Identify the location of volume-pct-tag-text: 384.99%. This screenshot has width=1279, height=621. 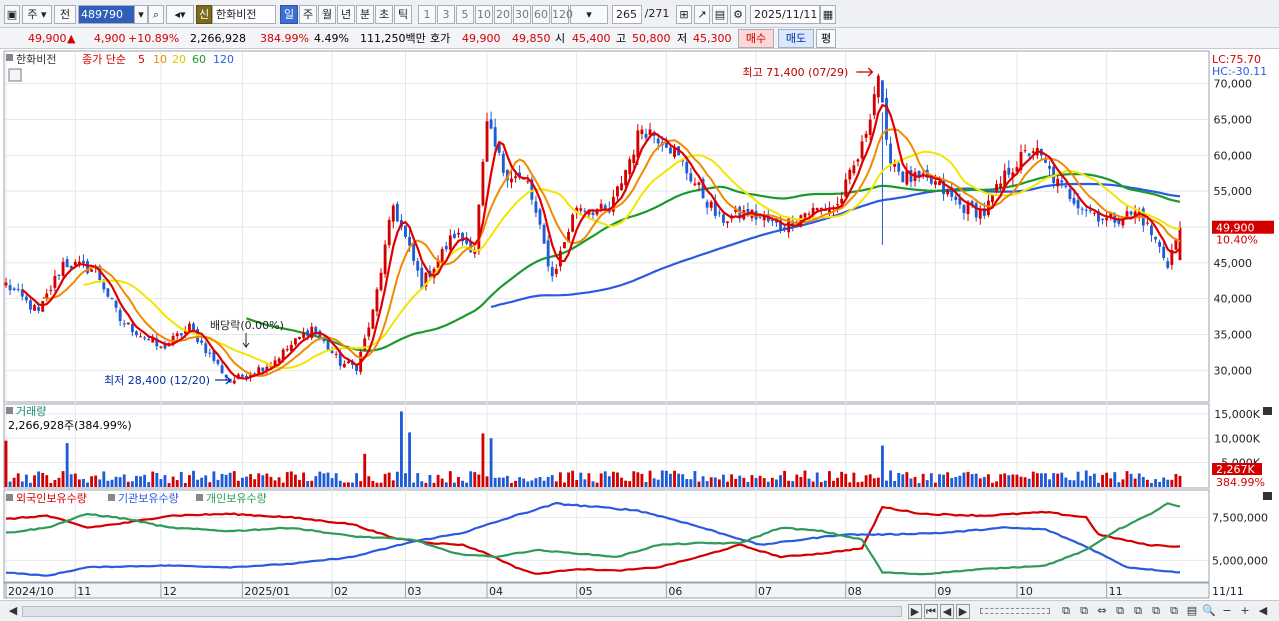
(1240, 482).